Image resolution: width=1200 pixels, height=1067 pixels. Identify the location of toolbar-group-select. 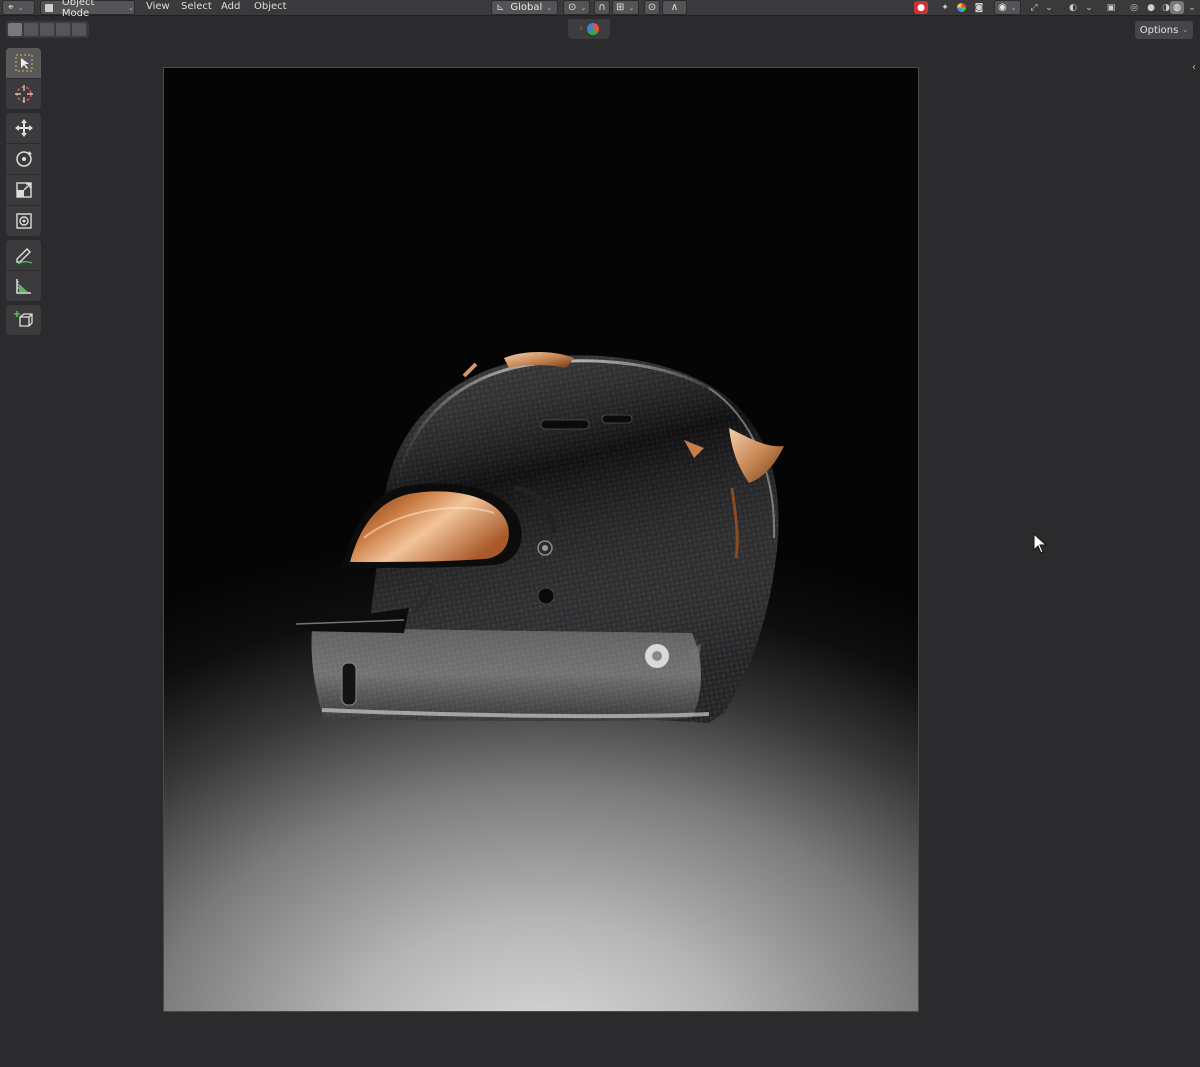
(23, 78).